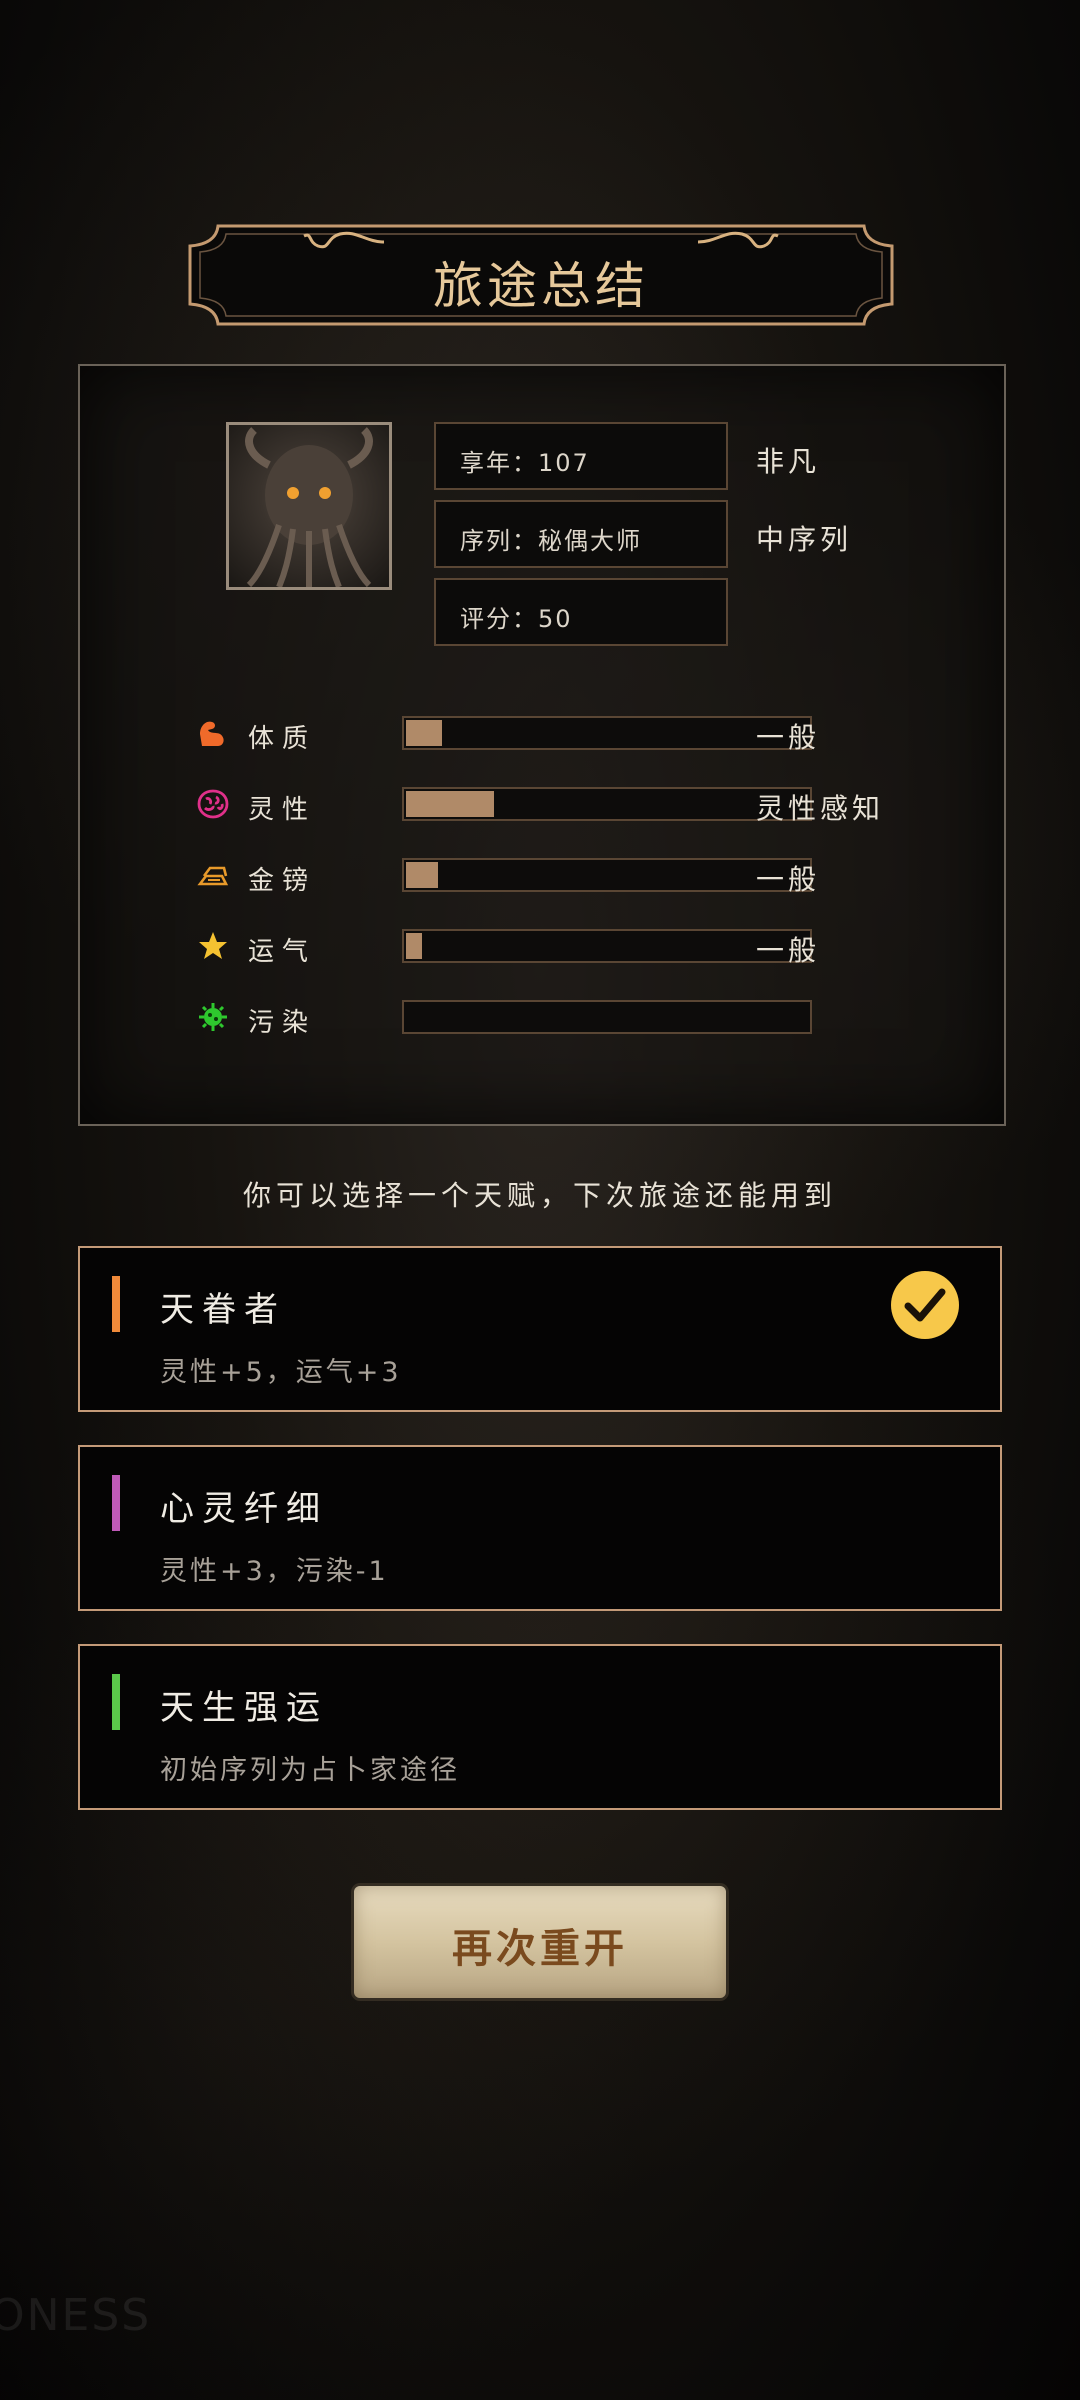  I want to click on watermark: ONESS, so click(76, 2315).